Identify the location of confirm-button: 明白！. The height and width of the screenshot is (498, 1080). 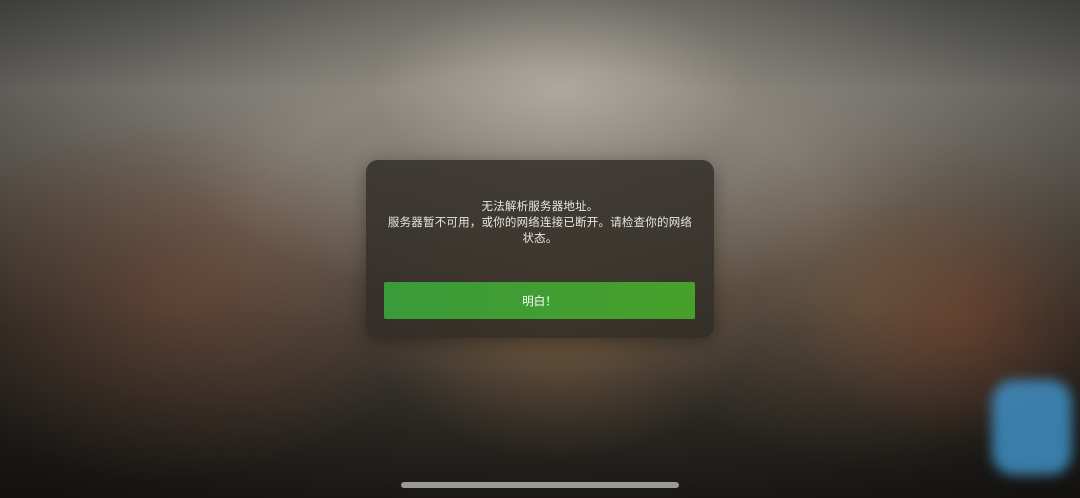
(539, 300).